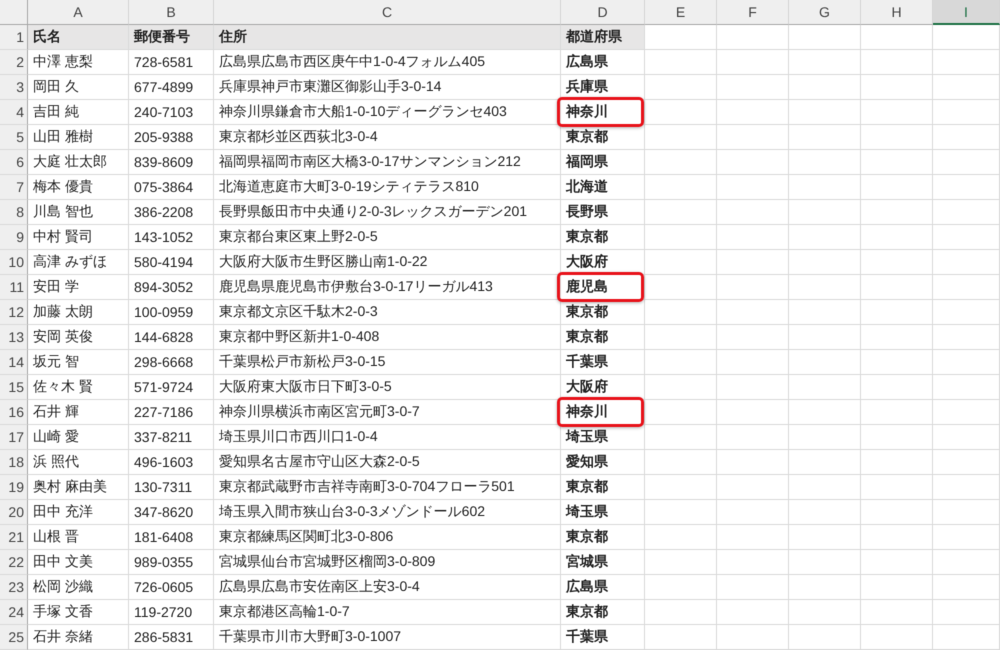 This screenshot has width=1000, height=650. What do you see at coordinates (171, 337) in the screenshot?
I see `table-cell: 144-6828` at bounding box center [171, 337].